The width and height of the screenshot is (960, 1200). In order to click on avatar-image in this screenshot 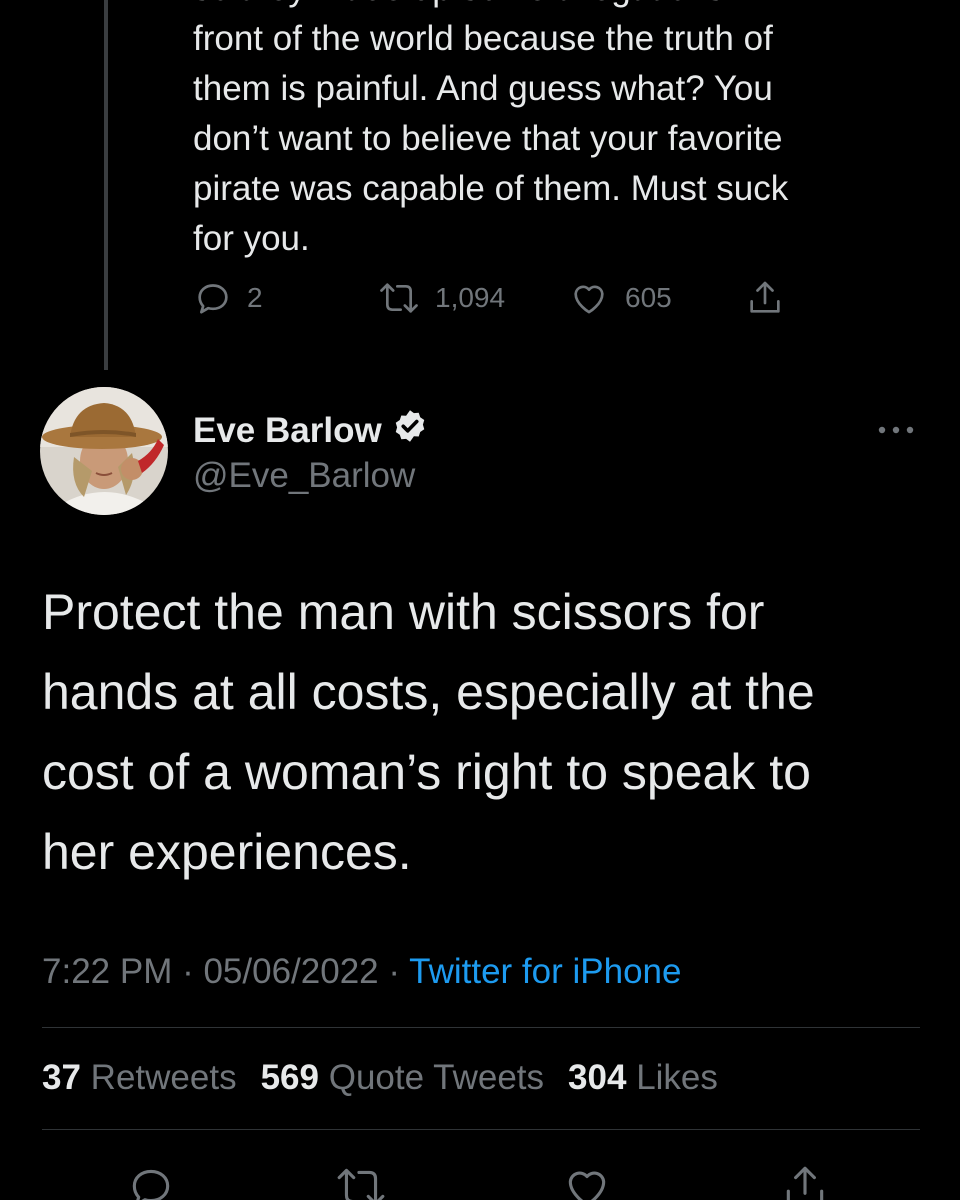, I will do `click(104, 451)`.